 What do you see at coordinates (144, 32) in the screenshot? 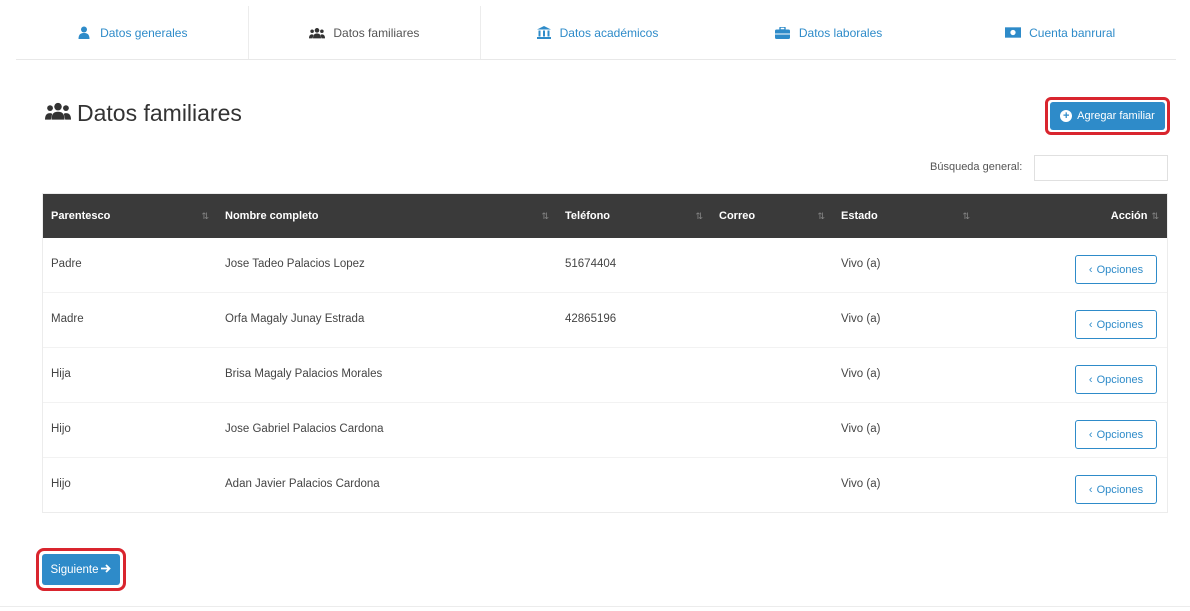
I see `tab-label: Datos generales` at bounding box center [144, 32].